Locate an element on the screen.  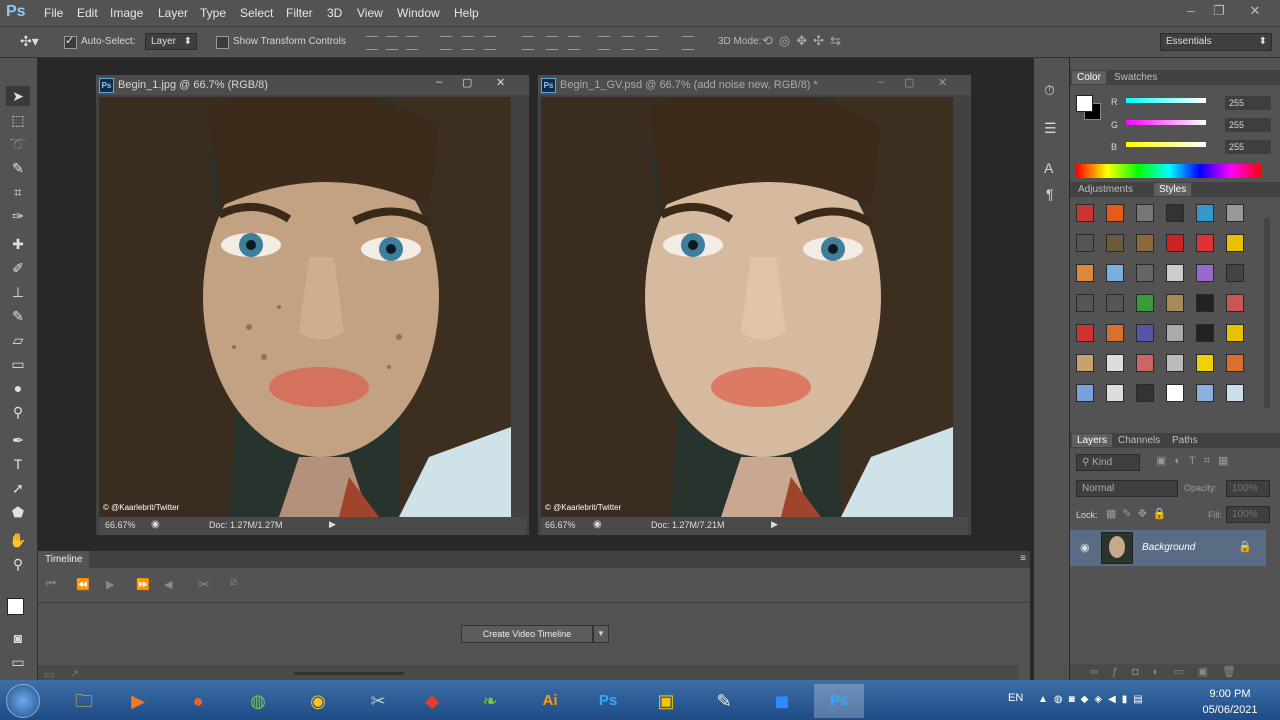
workspace-dropdown: Essentials ⬍ is located at coordinates (1216, 42).